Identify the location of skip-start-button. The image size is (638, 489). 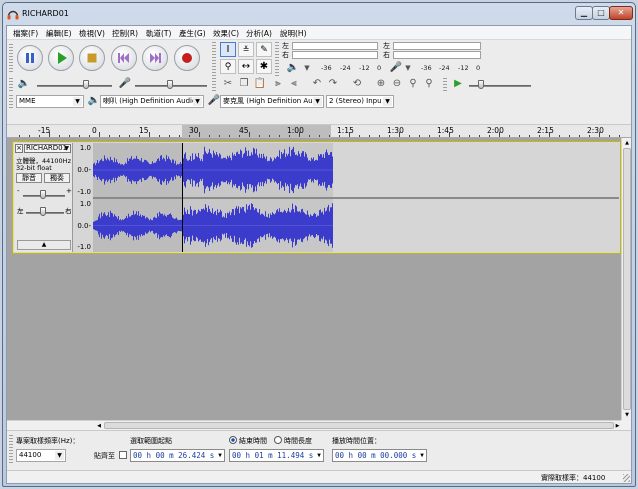
(124, 58).